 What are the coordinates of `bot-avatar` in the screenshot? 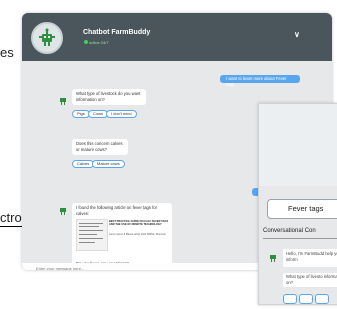 It's located at (47, 38).